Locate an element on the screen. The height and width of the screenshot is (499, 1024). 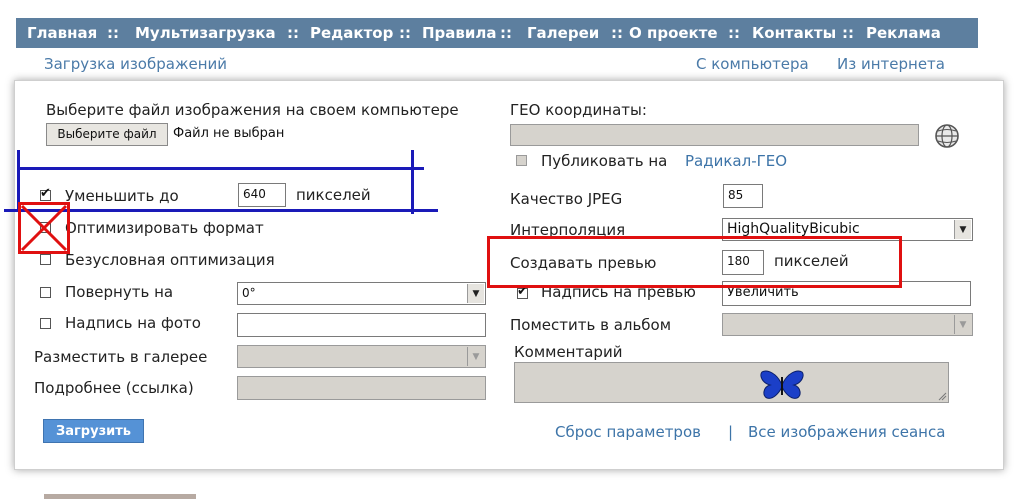
jpeg-quality-label: Качество JPEG is located at coordinates (566, 199).